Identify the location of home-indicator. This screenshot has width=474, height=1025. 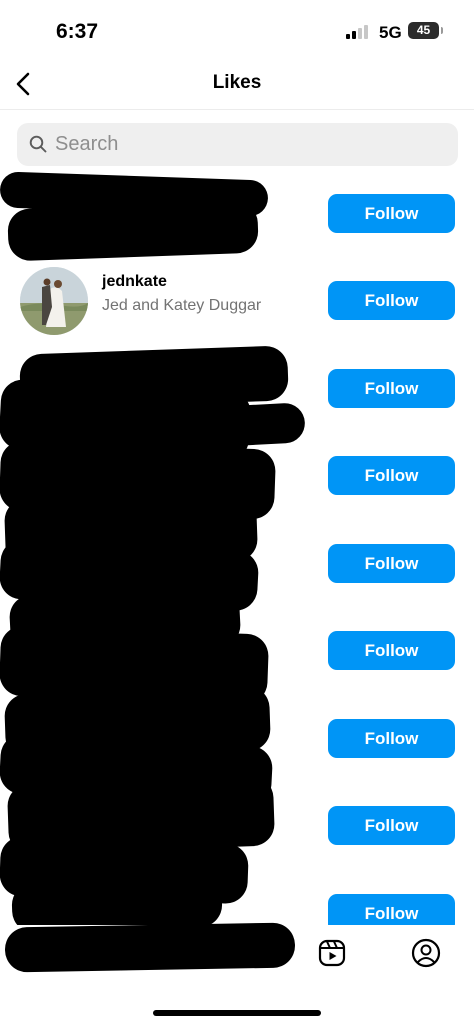
(237, 1013).